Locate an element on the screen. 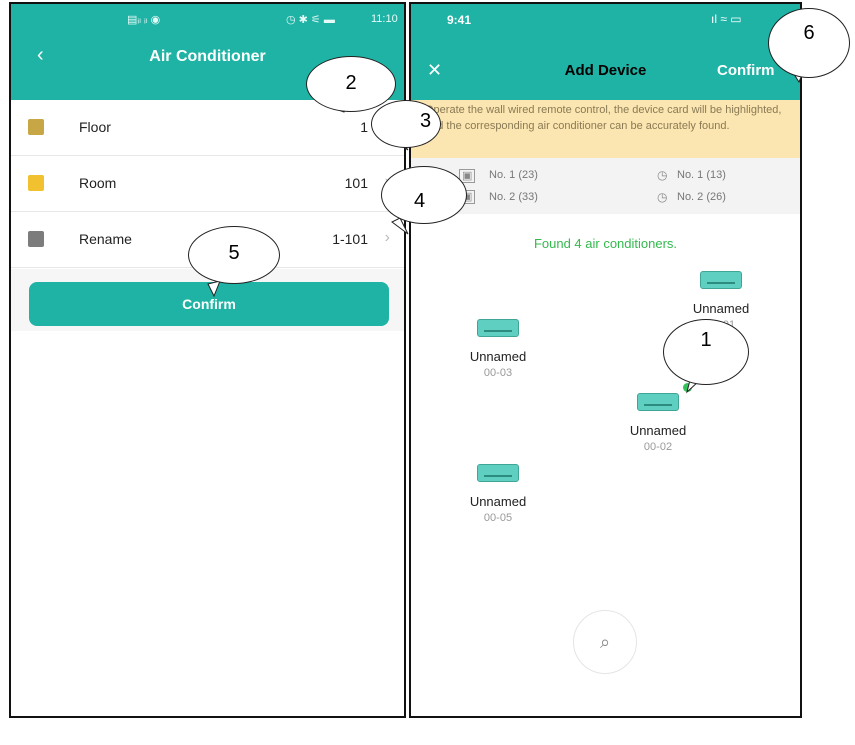 The image size is (855, 745). found-text: Found 4 air conditioners. is located at coordinates (605, 243).